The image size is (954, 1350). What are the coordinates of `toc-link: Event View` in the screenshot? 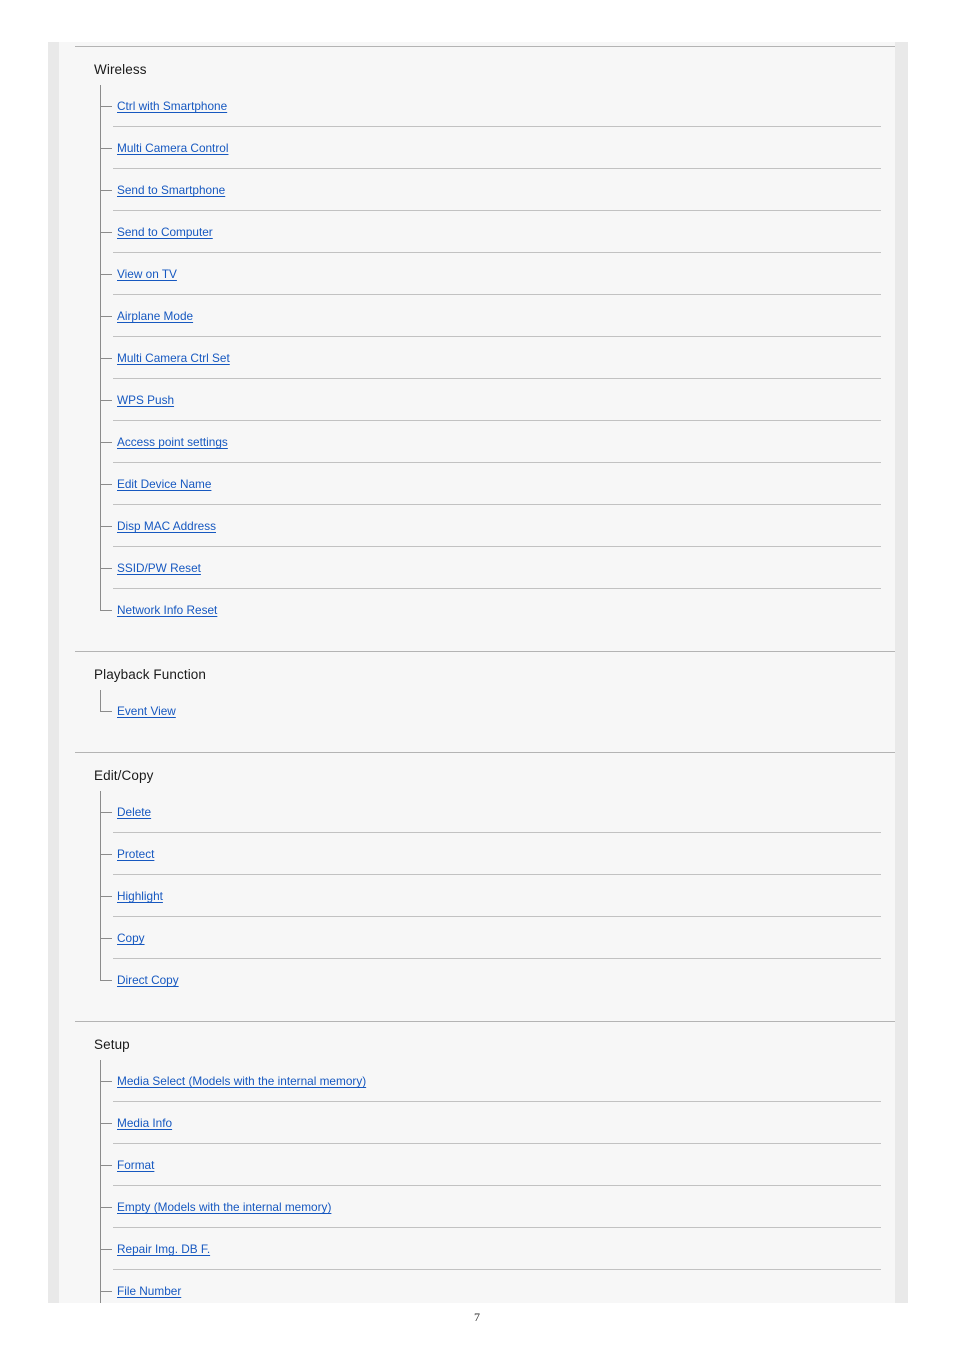 It's located at (146, 711).